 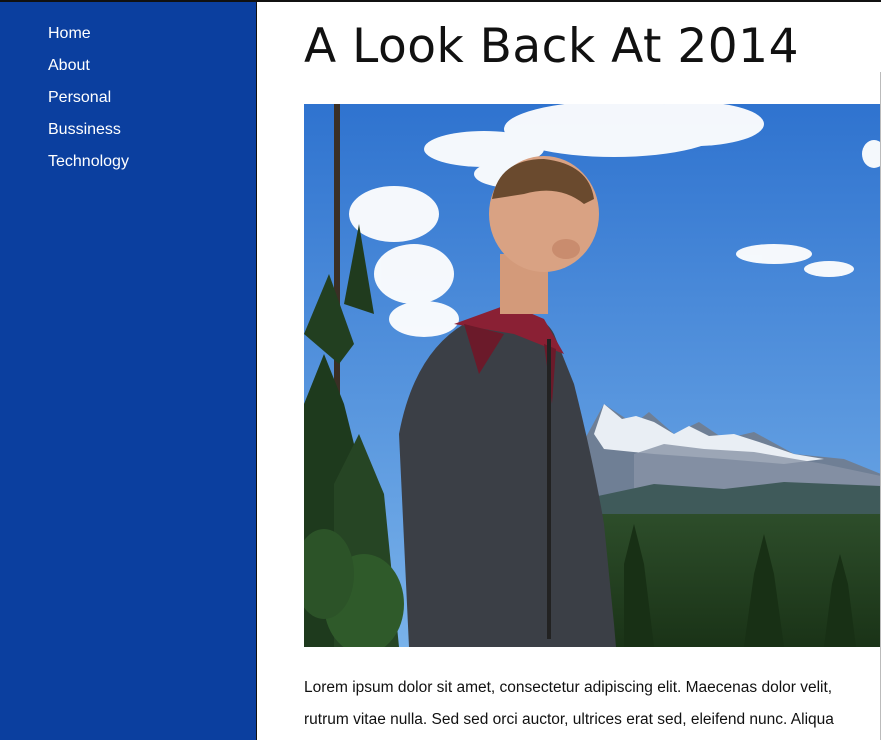 What do you see at coordinates (79, 97) in the screenshot?
I see `nav-link-personal: Personal` at bounding box center [79, 97].